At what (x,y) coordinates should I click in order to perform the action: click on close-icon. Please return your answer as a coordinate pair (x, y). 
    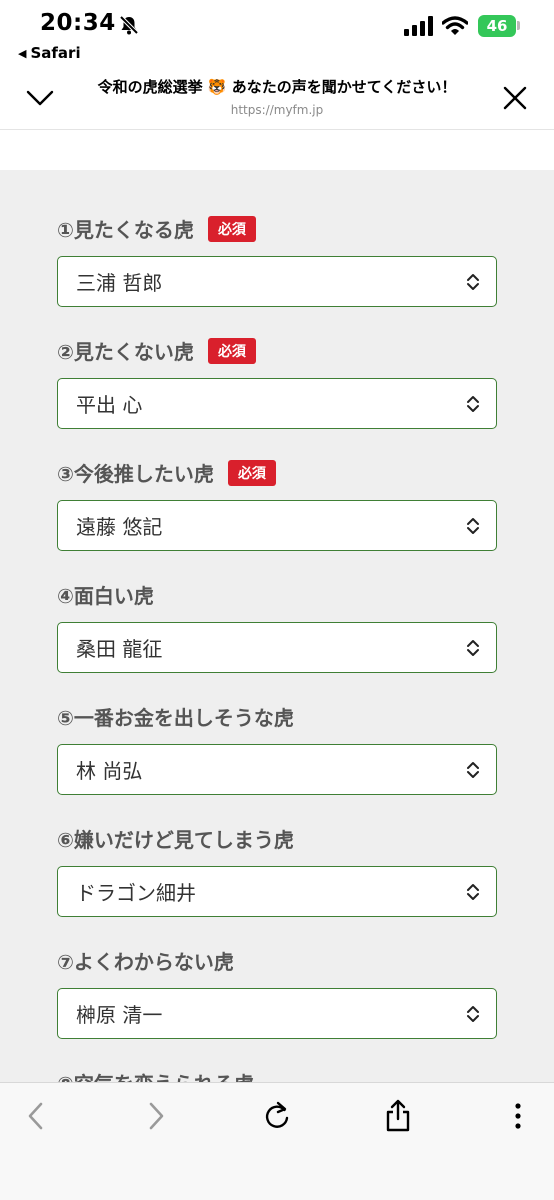
    Looking at the image, I should click on (515, 98).